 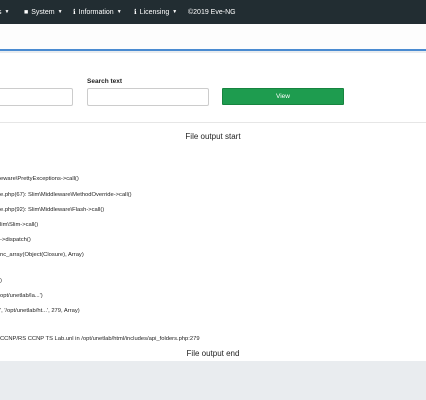 I want to click on nav-copyright: ©2019 Eve-NG, so click(x=212, y=12).